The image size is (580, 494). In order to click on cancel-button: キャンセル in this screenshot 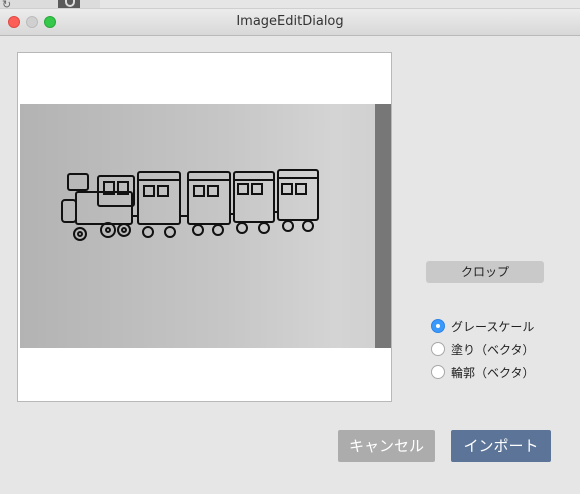, I will do `click(386, 446)`.